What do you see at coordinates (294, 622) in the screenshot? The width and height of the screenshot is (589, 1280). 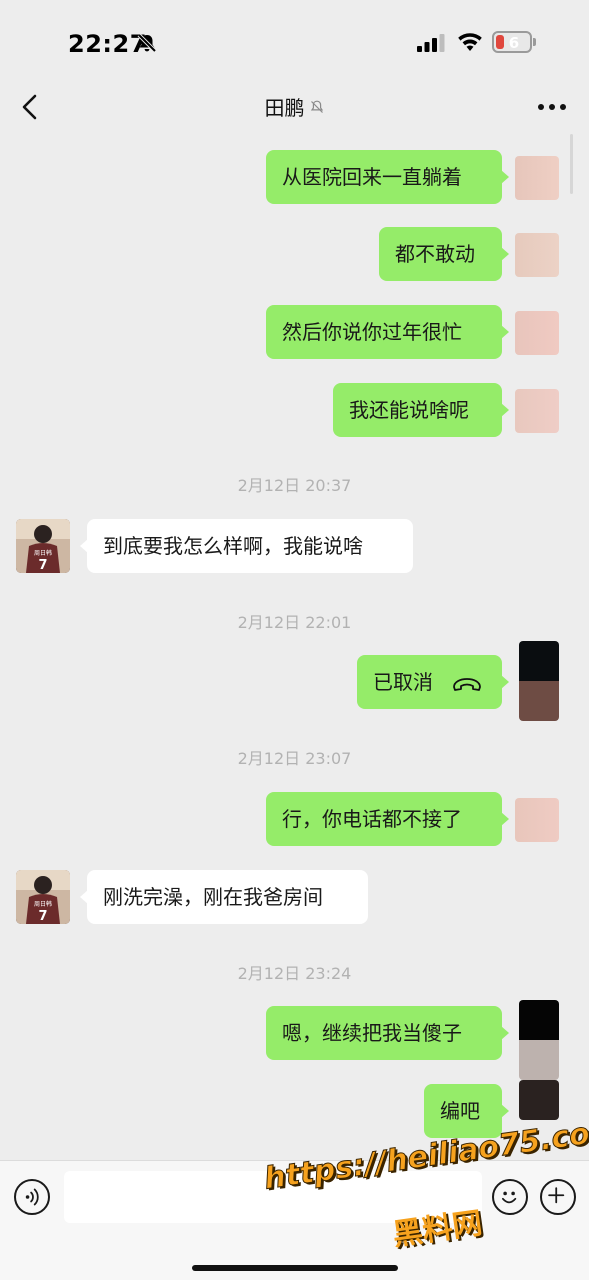 I see `timestamp: 2月12日 22:01` at bounding box center [294, 622].